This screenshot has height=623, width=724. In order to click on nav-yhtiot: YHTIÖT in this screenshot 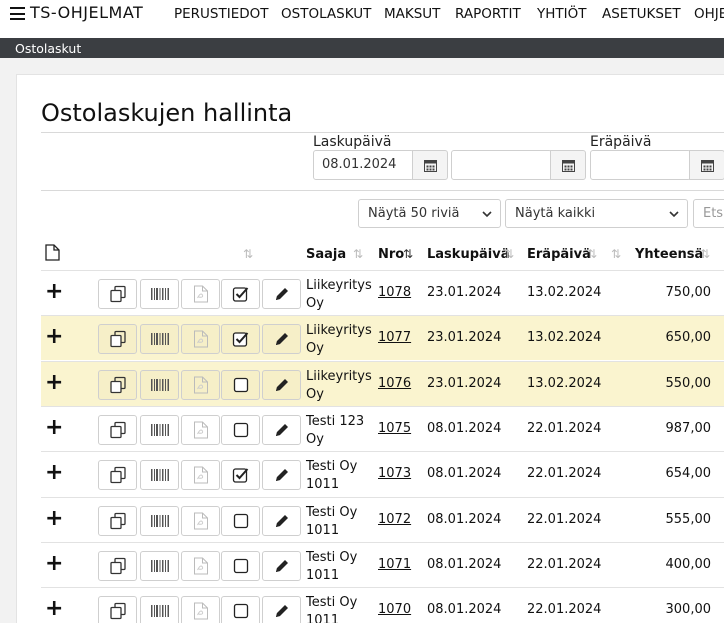, I will do `click(562, 14)`.